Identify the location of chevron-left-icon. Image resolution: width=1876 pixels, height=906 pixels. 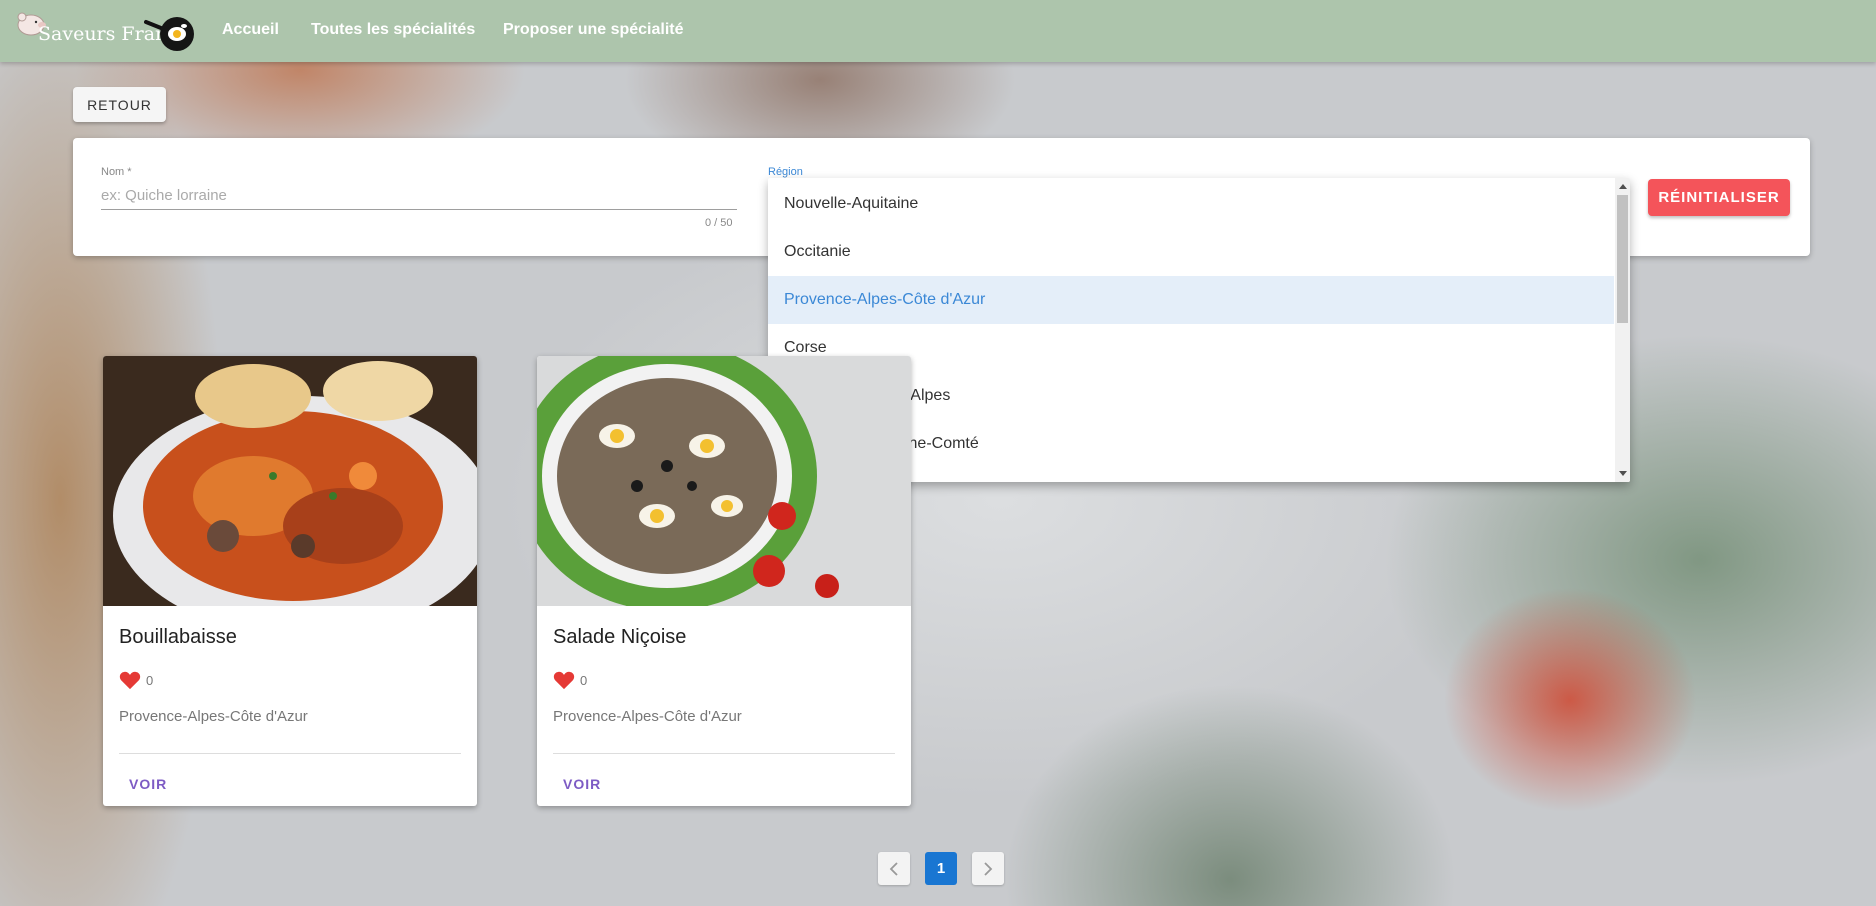
(893, 868).